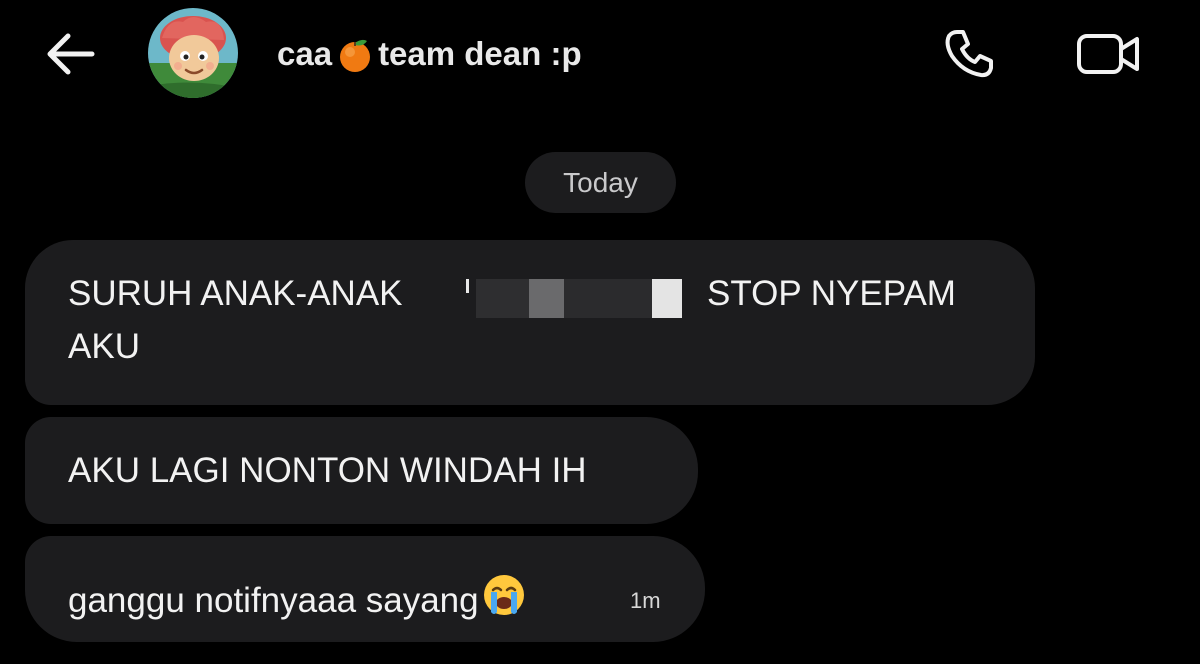 Image resolution: width=1200 pixels, height=664 pixels. I want to click on video-camera-icon, so click(1108, 54).